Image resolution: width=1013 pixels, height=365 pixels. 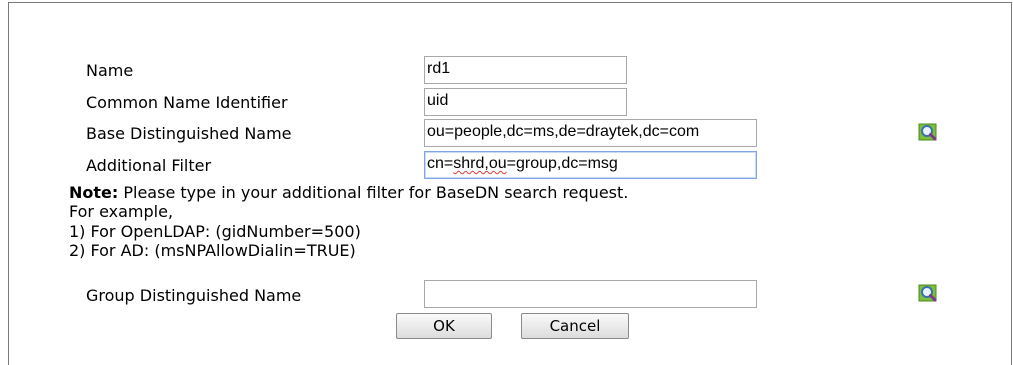 I want to click on base-dn-search-icon, so click(x=928, y=132).